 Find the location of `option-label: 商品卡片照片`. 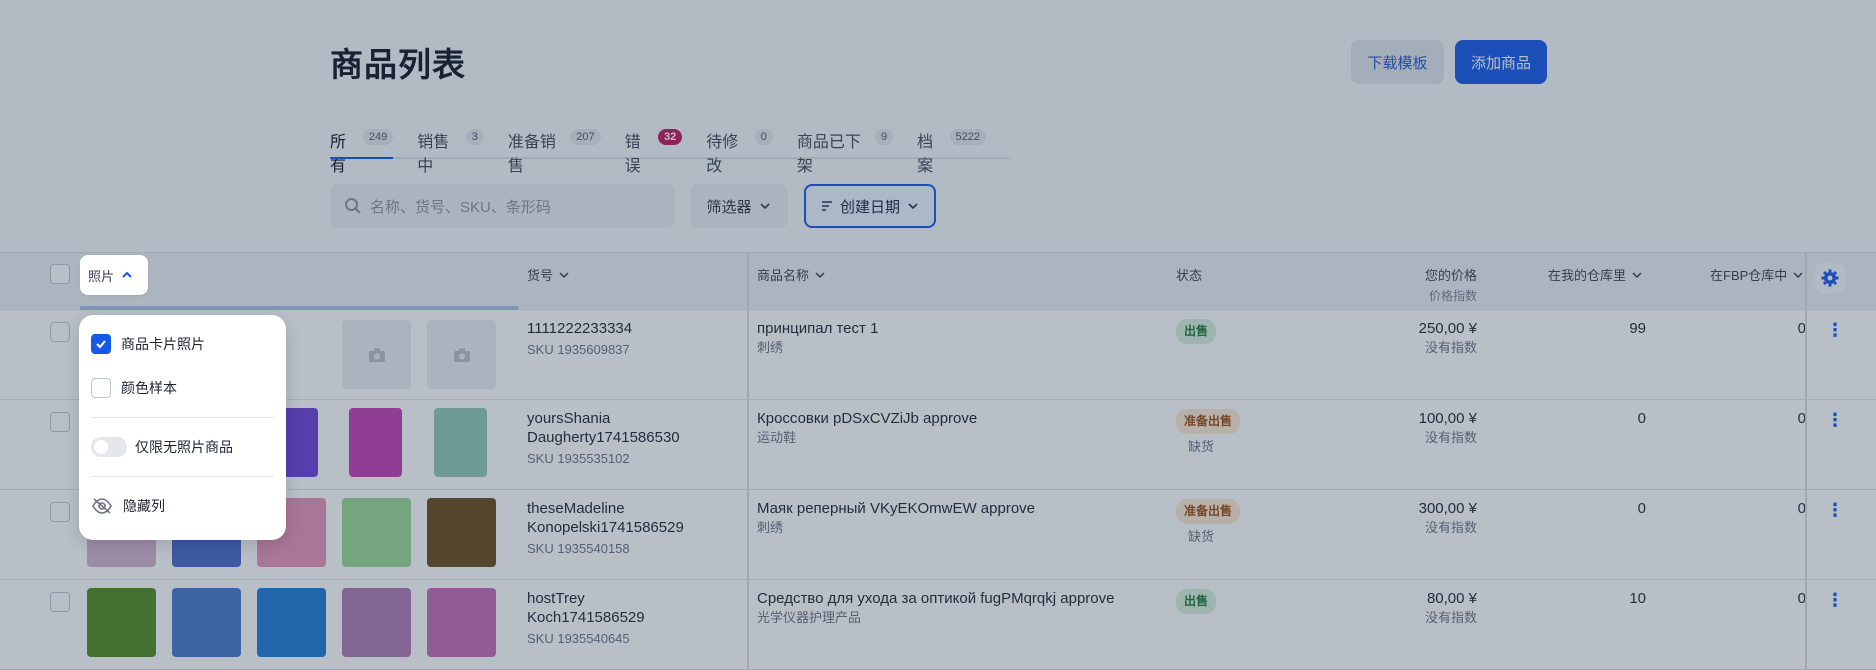

option-label: 商品卡片照片 is located at coordinates (163, 344).